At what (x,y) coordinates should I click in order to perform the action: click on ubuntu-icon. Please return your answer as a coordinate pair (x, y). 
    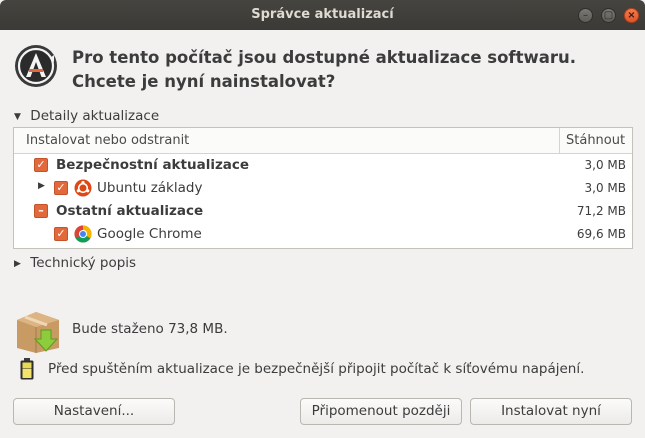
    Looking at the image, I should click on (83, 188).